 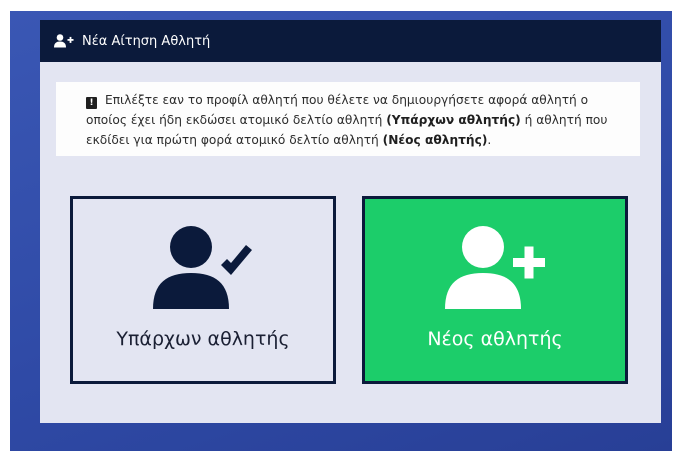 I want to click on info-bold-new: (Νέος αθλητής), so click(x=435, y=140).